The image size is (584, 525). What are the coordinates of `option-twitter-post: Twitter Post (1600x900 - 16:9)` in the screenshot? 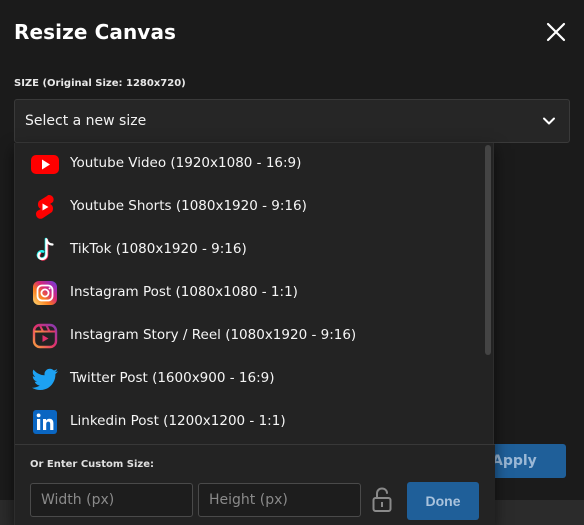 It's located at (250, 379).